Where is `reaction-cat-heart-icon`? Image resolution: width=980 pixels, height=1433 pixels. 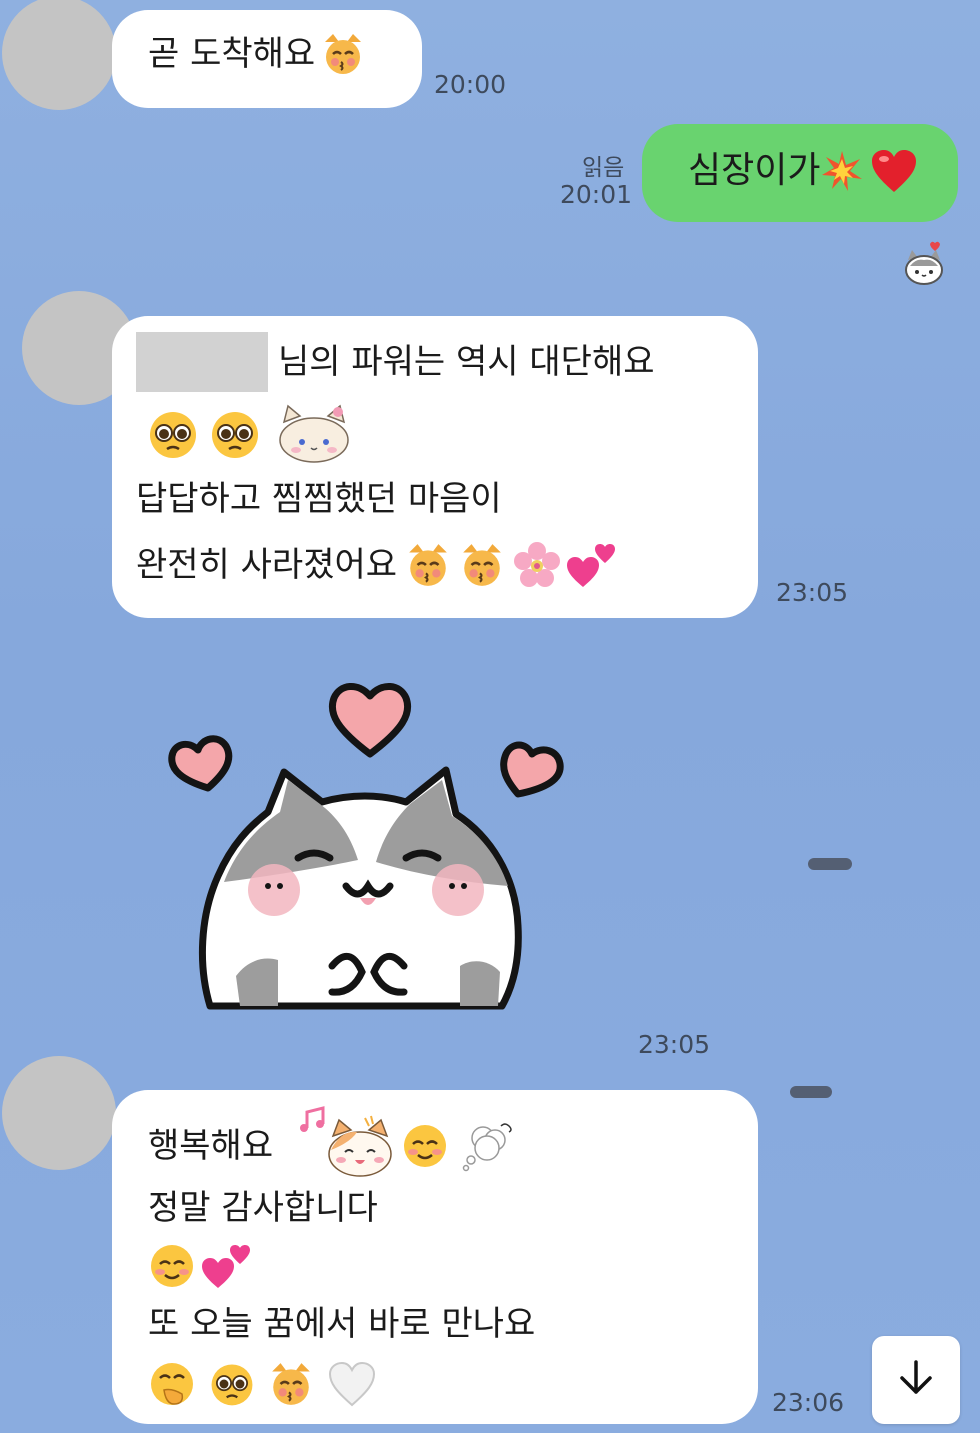 reaction-cat-heart-icon is located at coordinates (924, 262).